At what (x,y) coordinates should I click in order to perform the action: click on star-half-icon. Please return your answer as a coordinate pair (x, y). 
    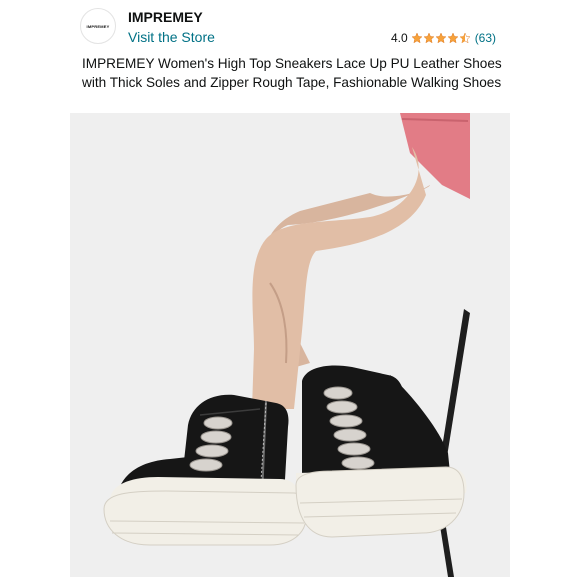
    Looking at the image, I should click on (465, 38).